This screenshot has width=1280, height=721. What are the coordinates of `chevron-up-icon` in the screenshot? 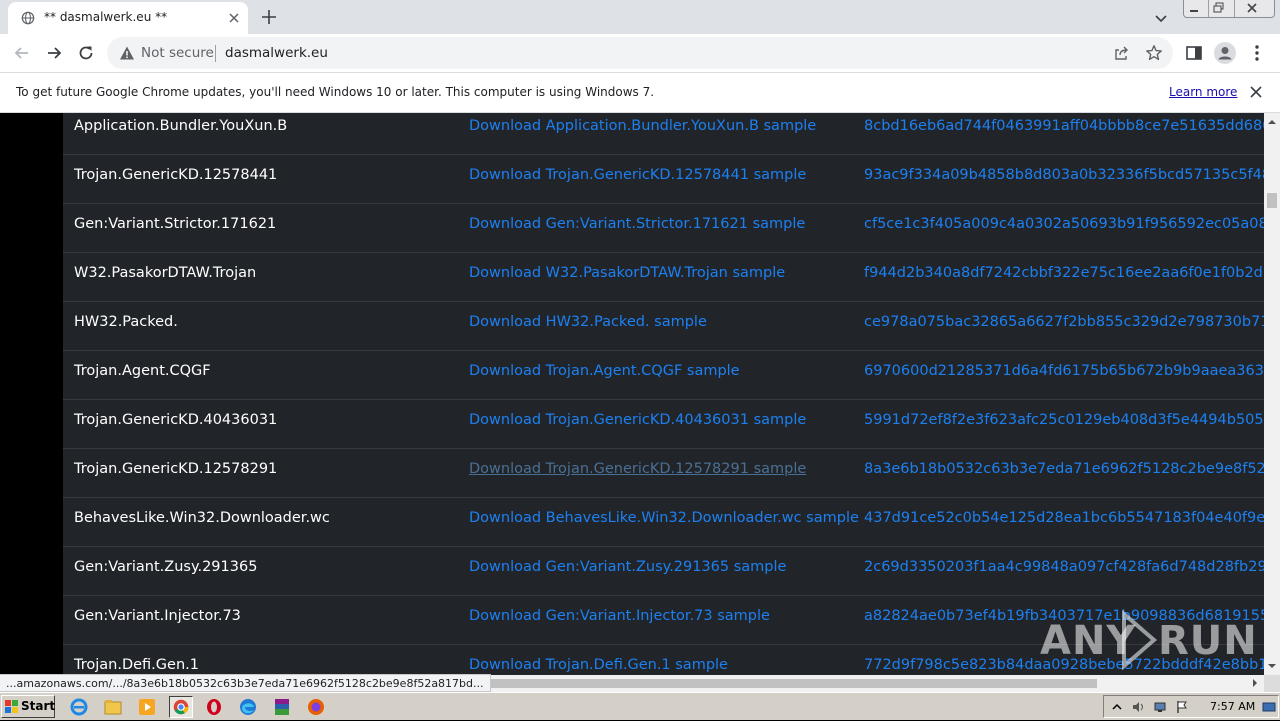 It's located at (1117, 707).